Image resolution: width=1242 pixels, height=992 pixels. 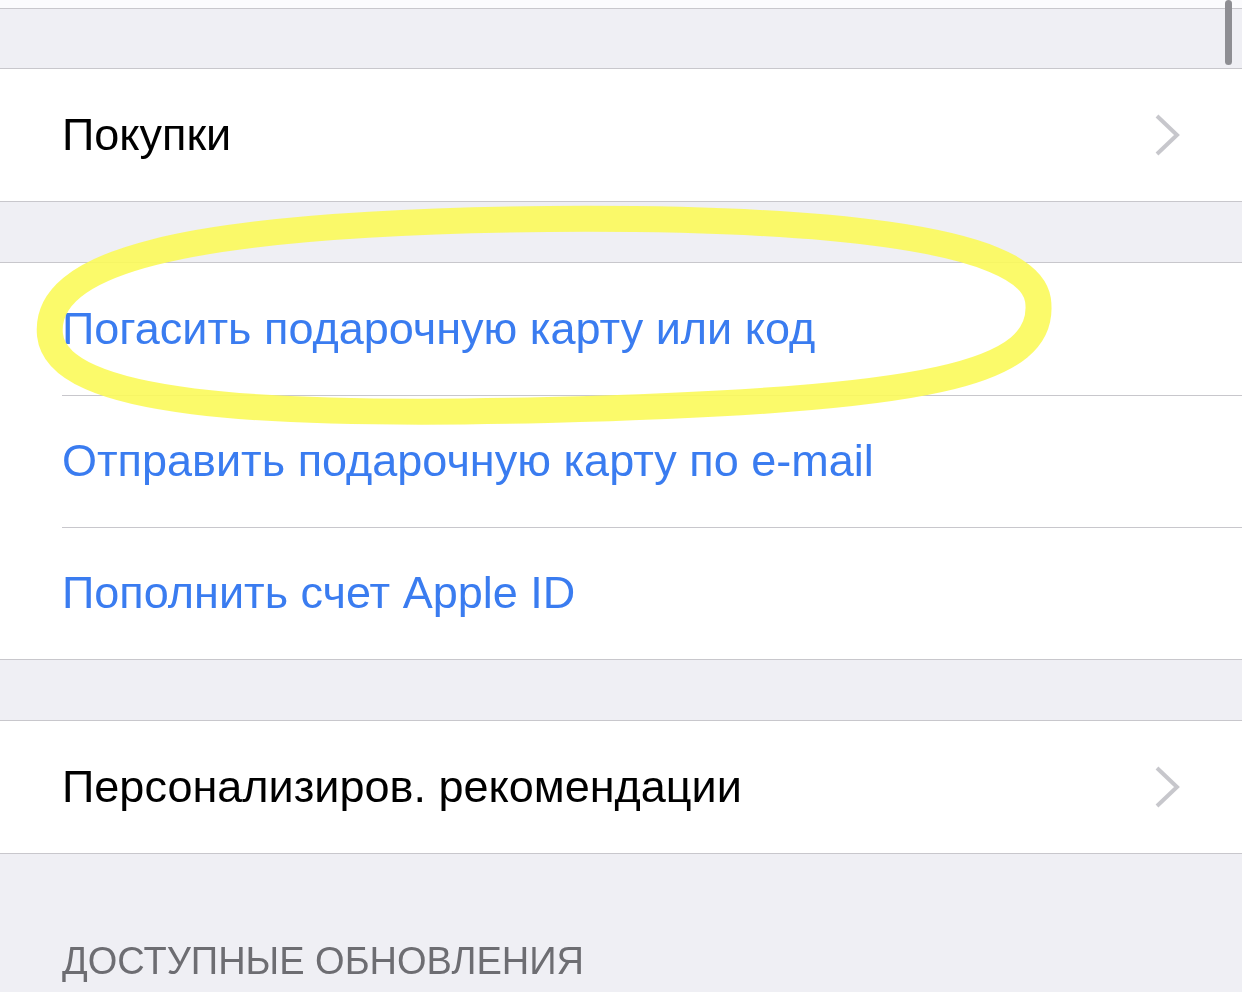 What do you see at coordinates (621, 461) in the screenshot?
I see `action-row: Отправить подарочную карту по e-mail` at bounding box center [621, 461].